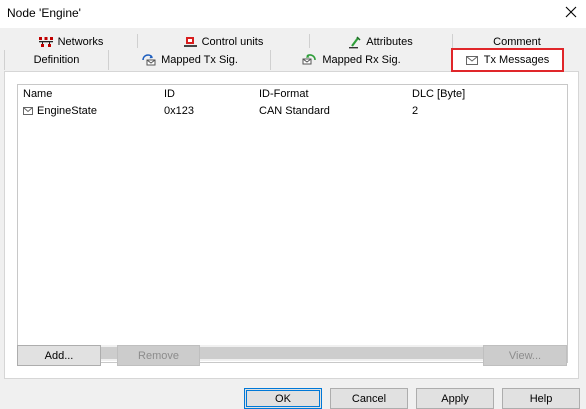 Image resolution: width=586 pixels, height=409 pixels. I want to click on control-units-icon, so click(190, 41).